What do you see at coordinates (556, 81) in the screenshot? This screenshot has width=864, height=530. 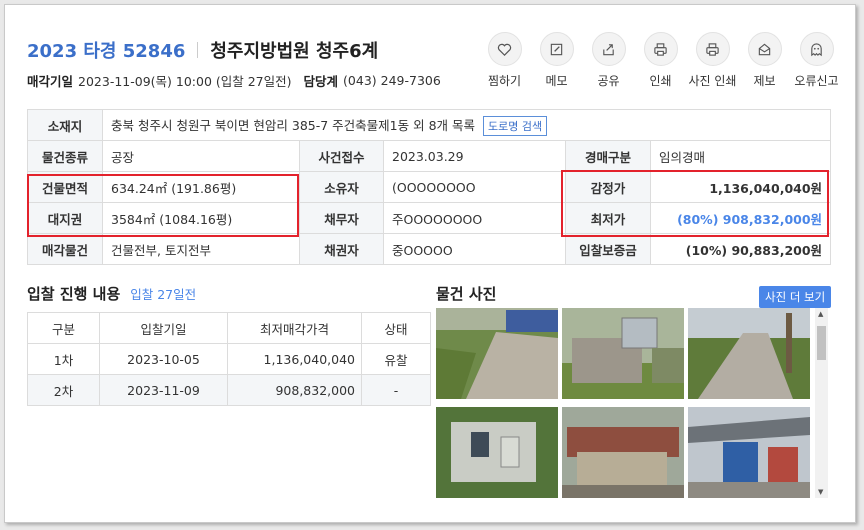 I see `memo-label: 메모` at bounding box center [556, 81].